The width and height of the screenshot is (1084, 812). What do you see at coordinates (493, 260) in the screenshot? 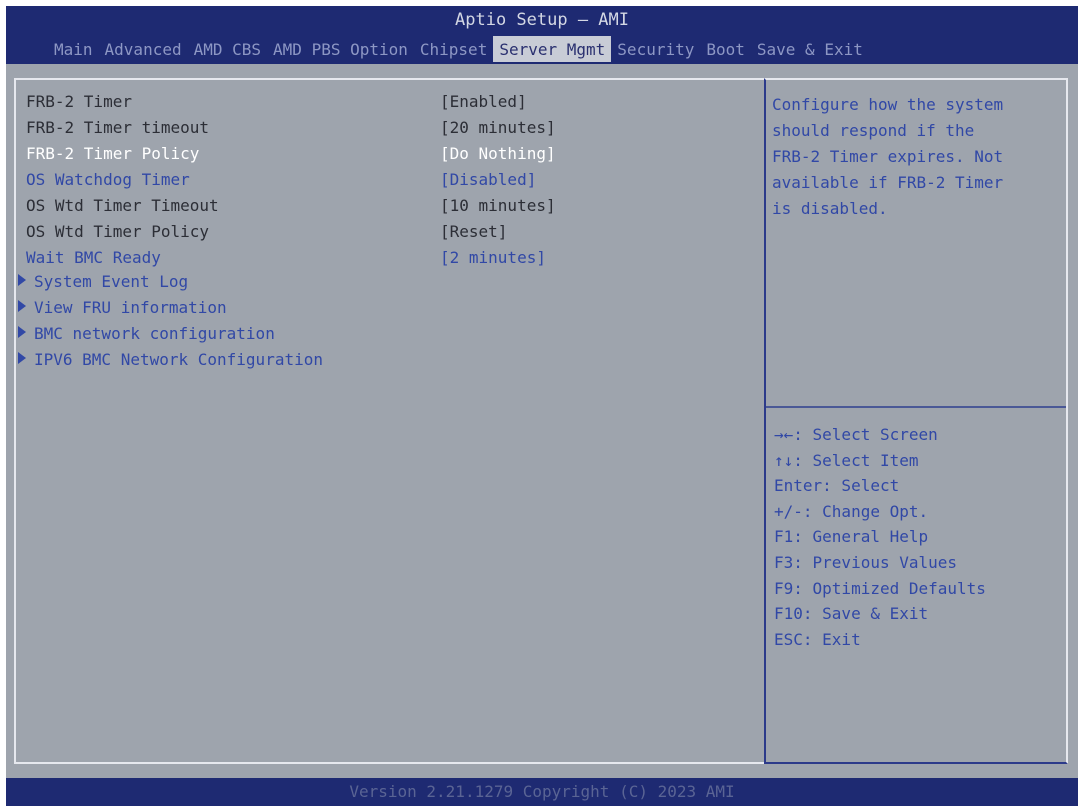
I see `setting-value: [2 minutes]` at bounding box center [493, 260].